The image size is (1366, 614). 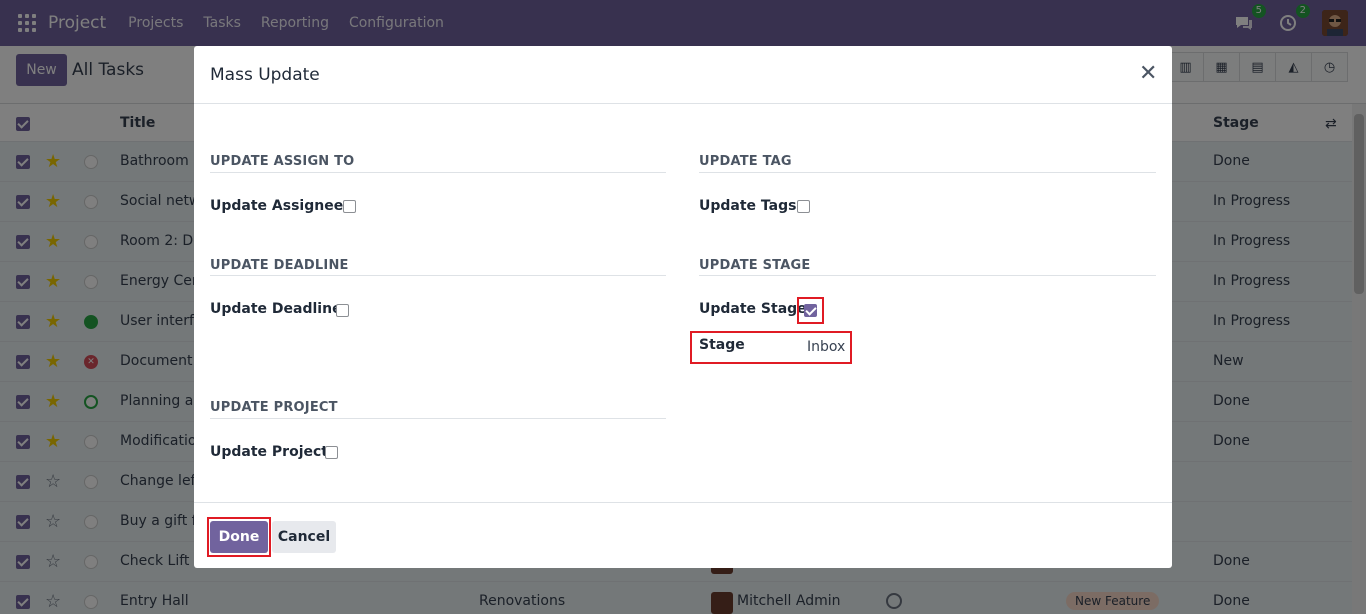 I want to click on update-deadline-checkbox, so click(x=342, y=310).